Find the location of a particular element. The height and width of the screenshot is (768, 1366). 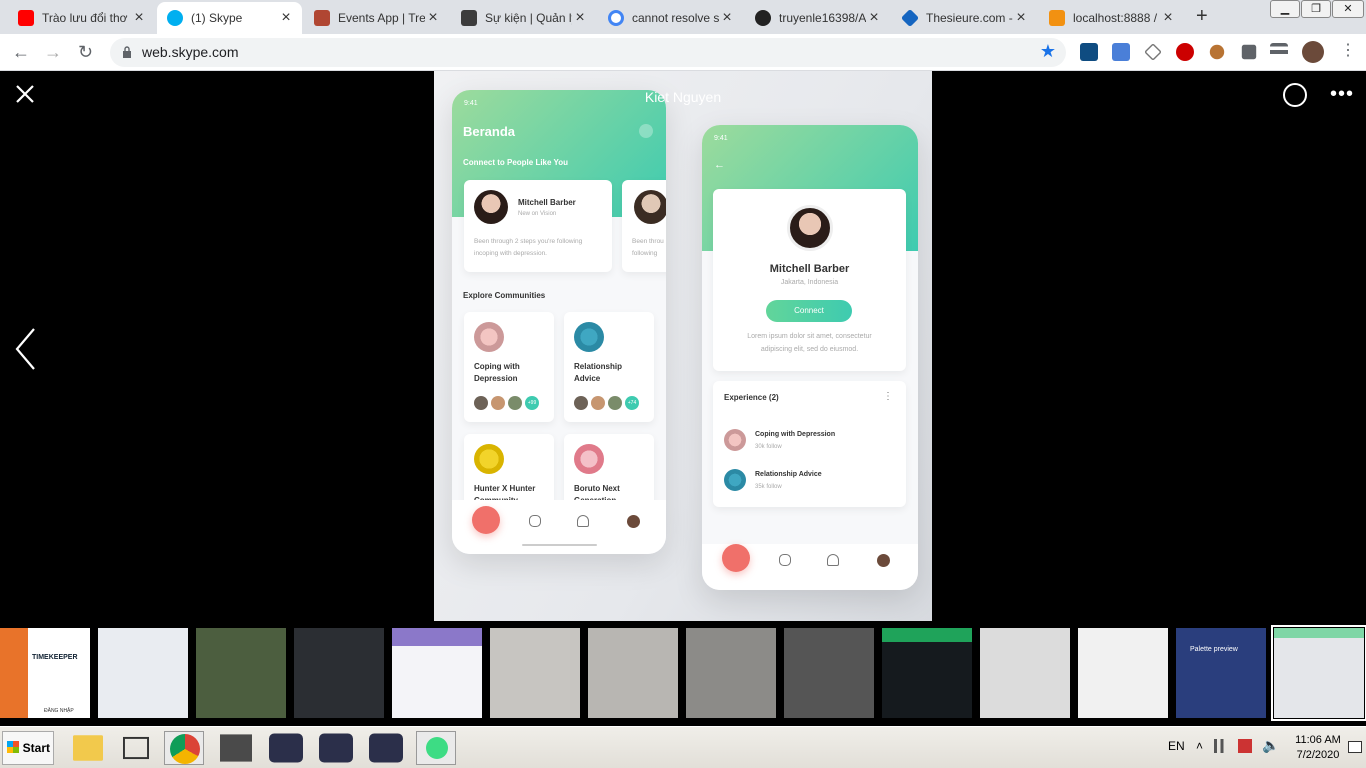

thumbnail-label: TIMEKEEPER is located at coordinates (55, 657).